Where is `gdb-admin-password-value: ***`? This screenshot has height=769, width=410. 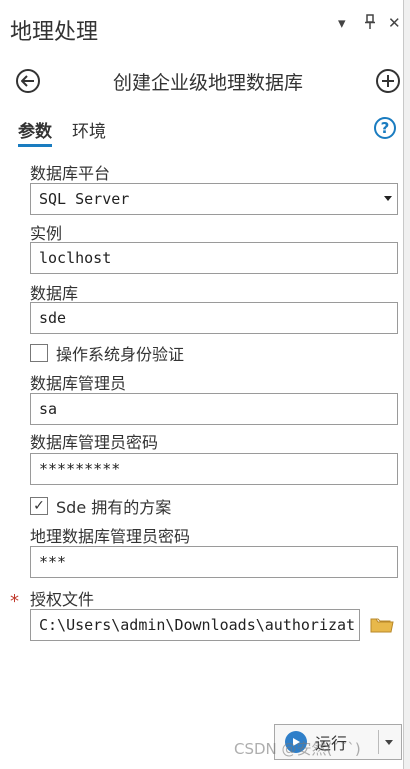
gdb-admin-password-value: *** is located at coordinates (53, 562).